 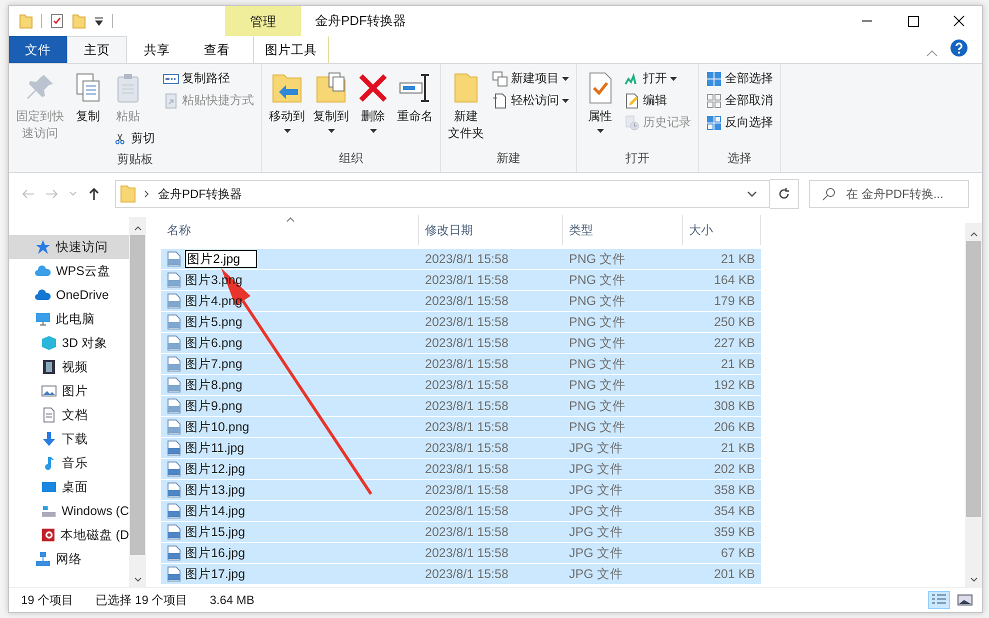 I want to click on ribbon-button: 剪切, so click(x=133, y=138).